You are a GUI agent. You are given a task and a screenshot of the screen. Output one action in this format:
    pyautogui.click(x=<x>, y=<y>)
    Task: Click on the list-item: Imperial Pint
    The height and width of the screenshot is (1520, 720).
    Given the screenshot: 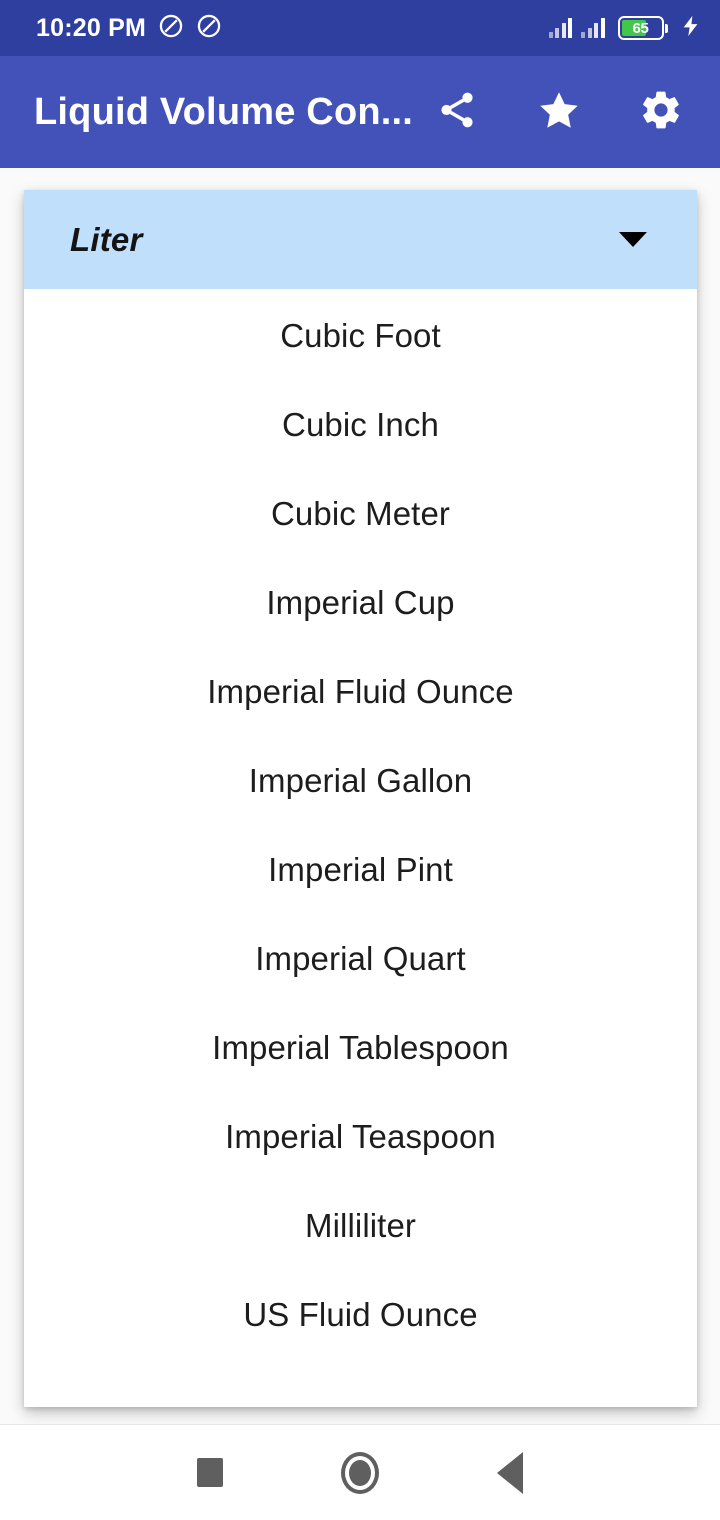 What is the action you would take?
    pyautogui.click(x=360, y=869)
    